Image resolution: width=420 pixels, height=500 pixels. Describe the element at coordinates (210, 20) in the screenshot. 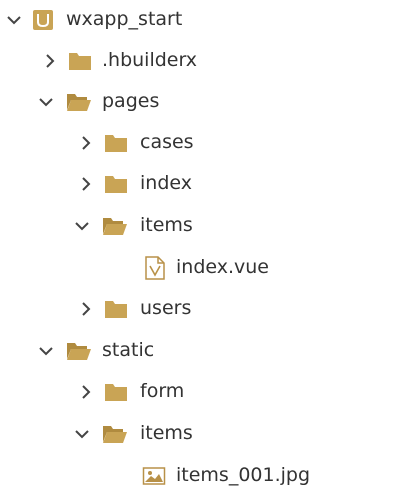

I see `tree-item-wxapp-start: wxapp_start` at that location.